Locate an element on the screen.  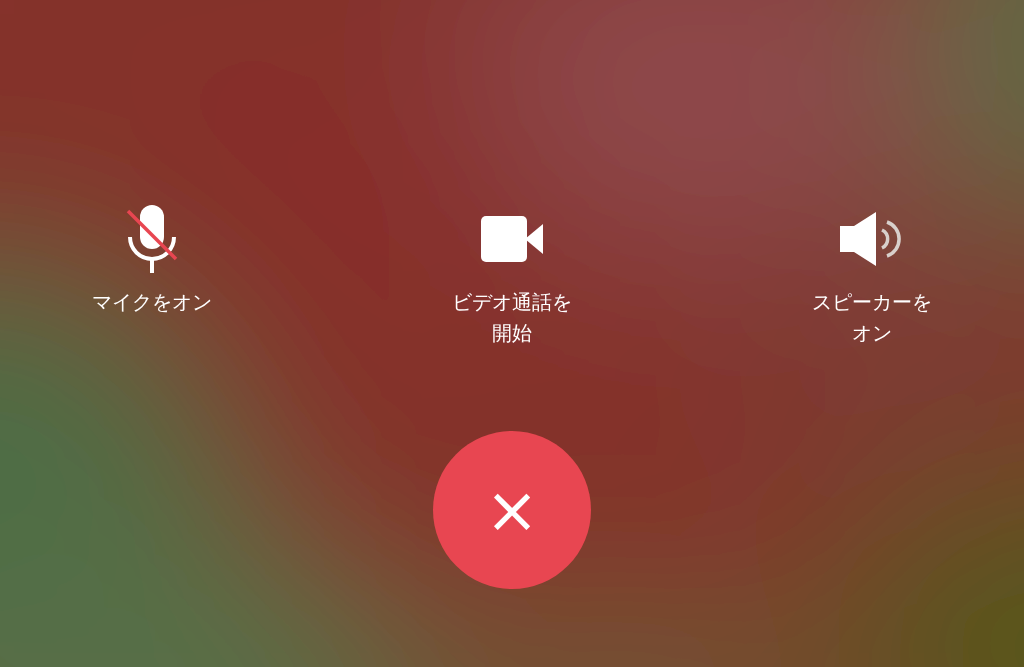
control-label: マイクをオン is located at coordinates (152, 302).